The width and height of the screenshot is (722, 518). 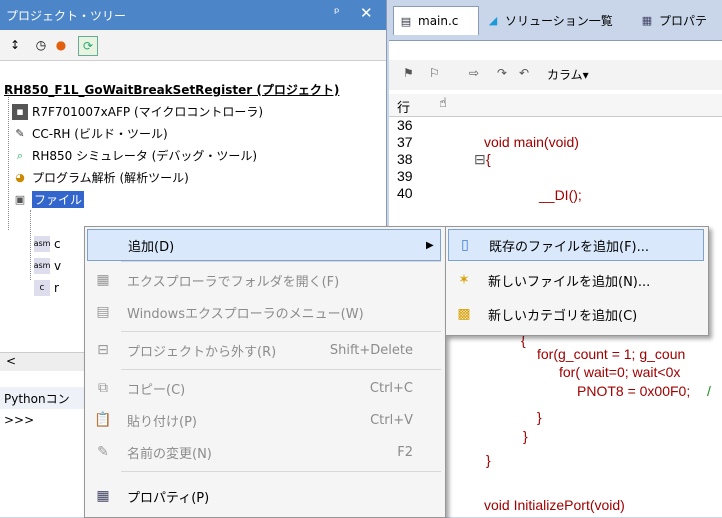 I want to click on menu-shortcut: Ctrl+V, so click(x=391, y=420).